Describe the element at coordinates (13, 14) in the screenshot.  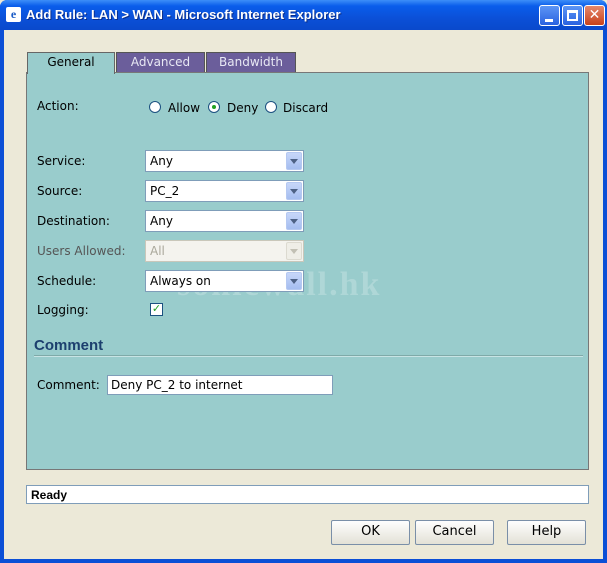
I see `ie-page-icon: e` at that location.